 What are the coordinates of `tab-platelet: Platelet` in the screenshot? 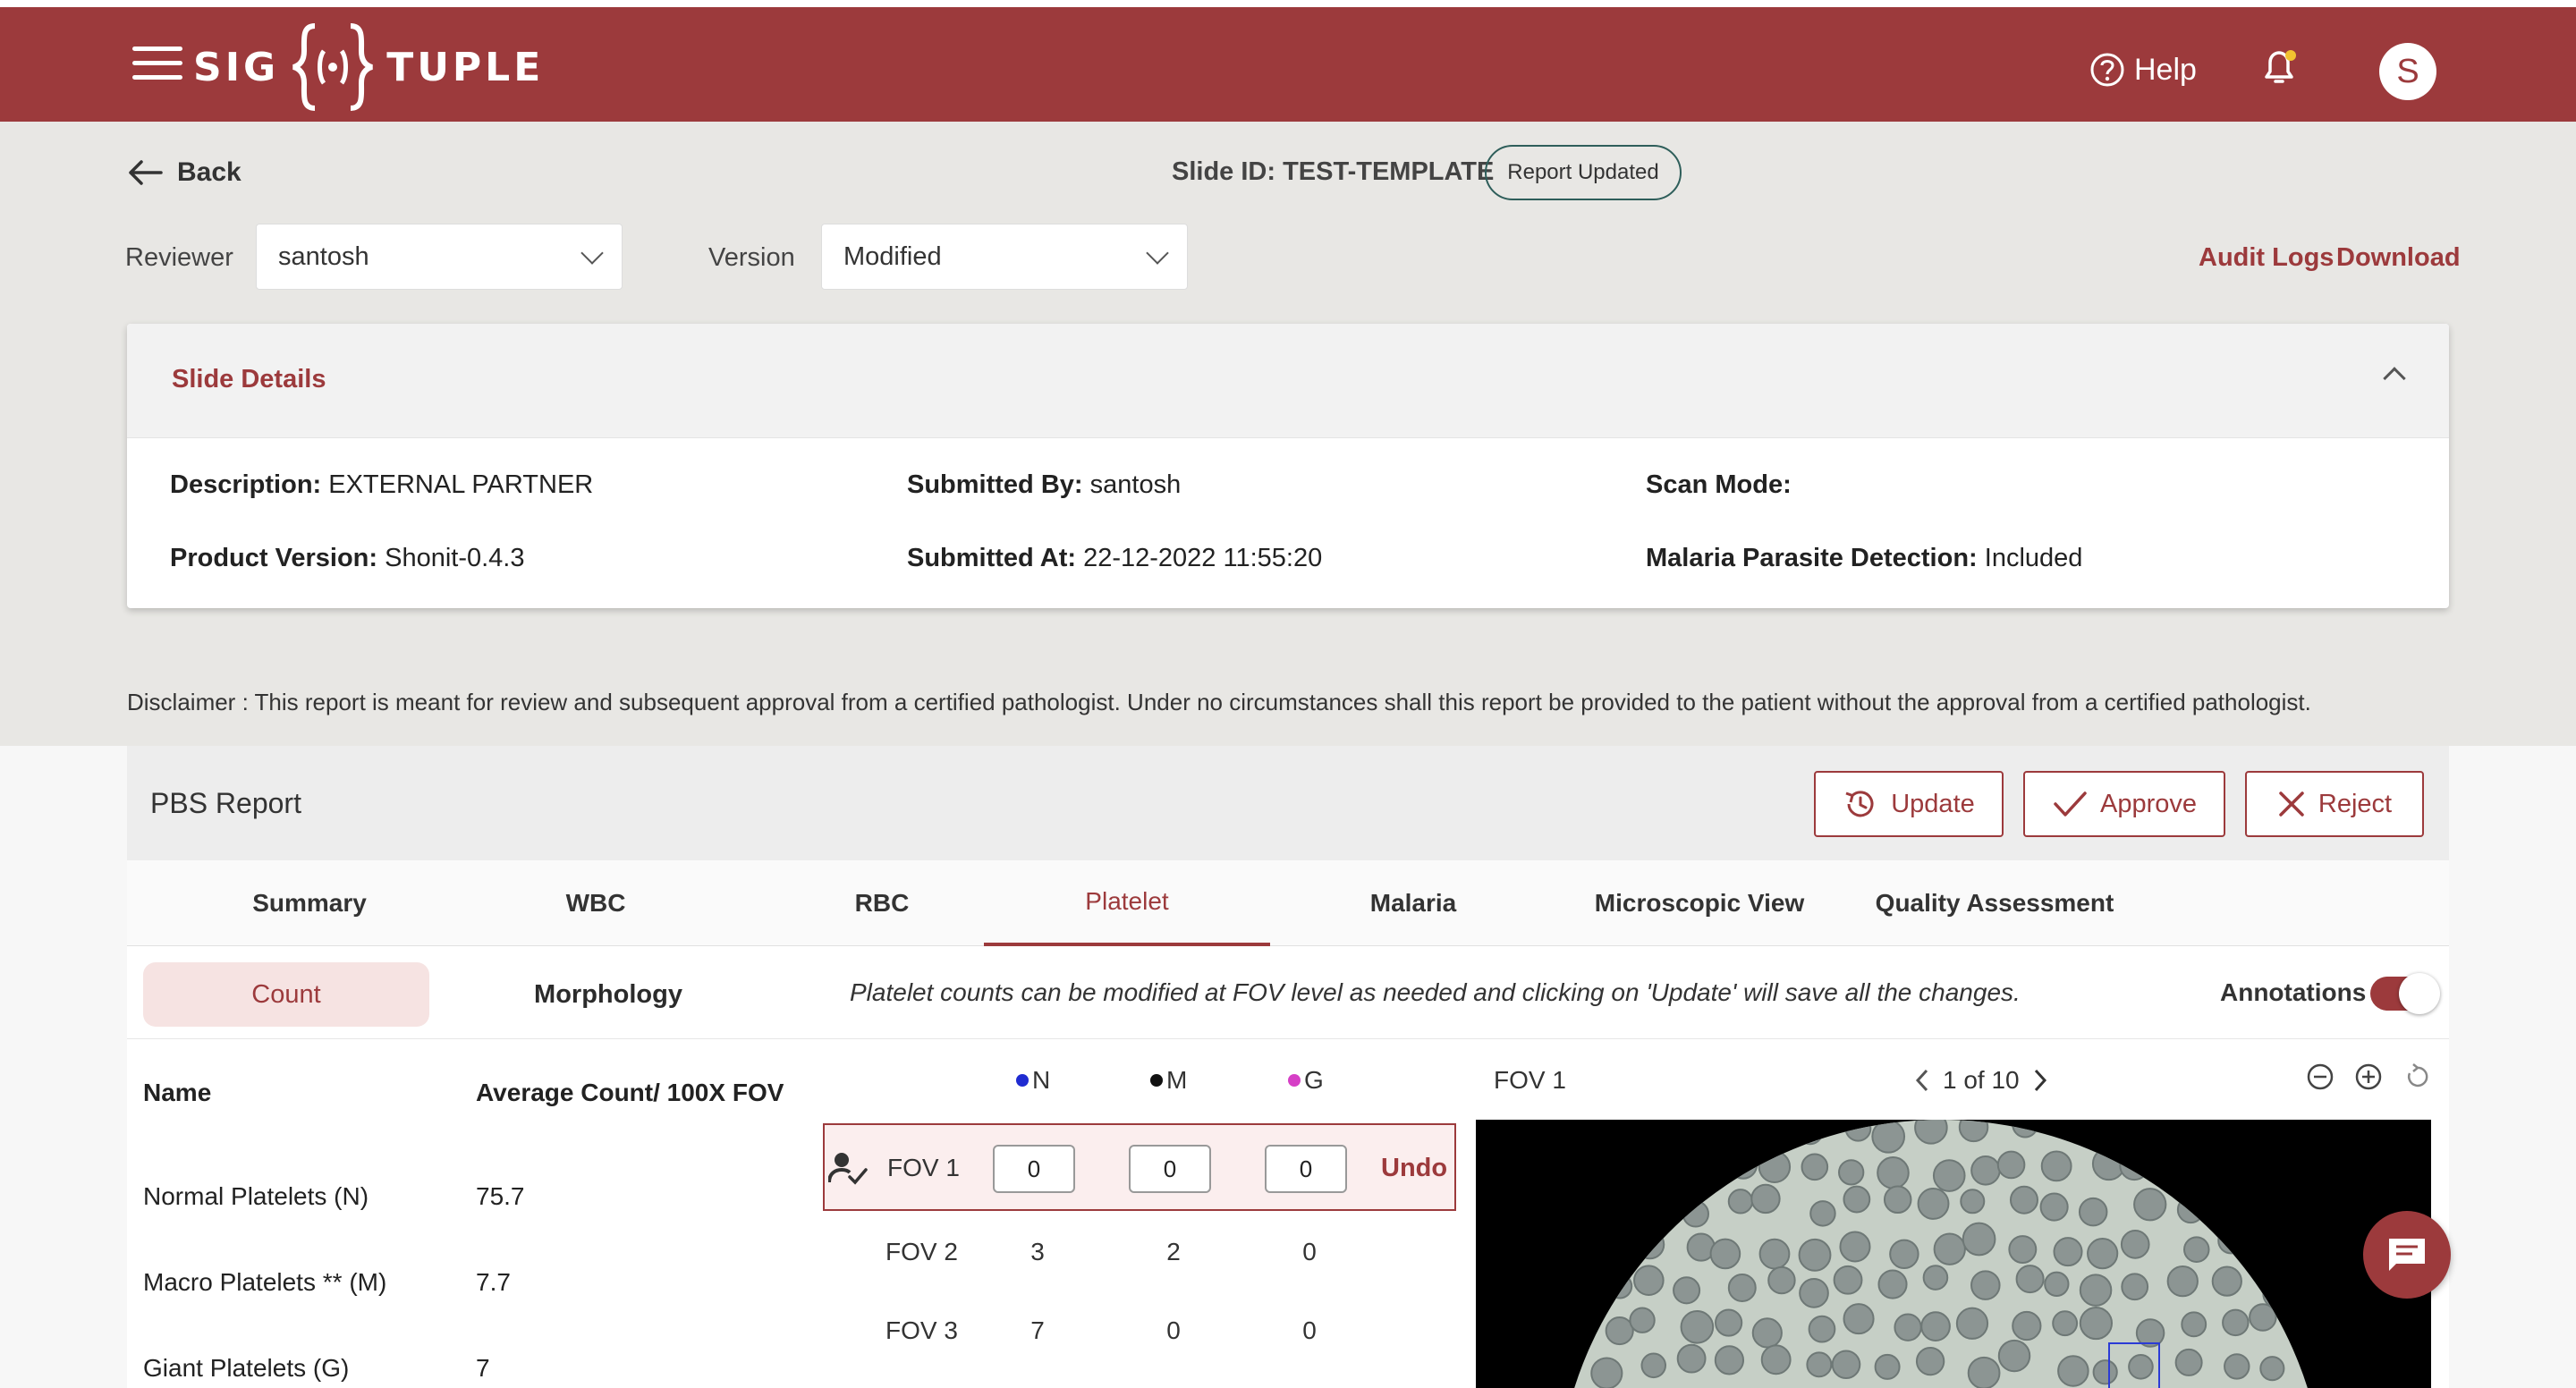 It's located at (1127, 903).